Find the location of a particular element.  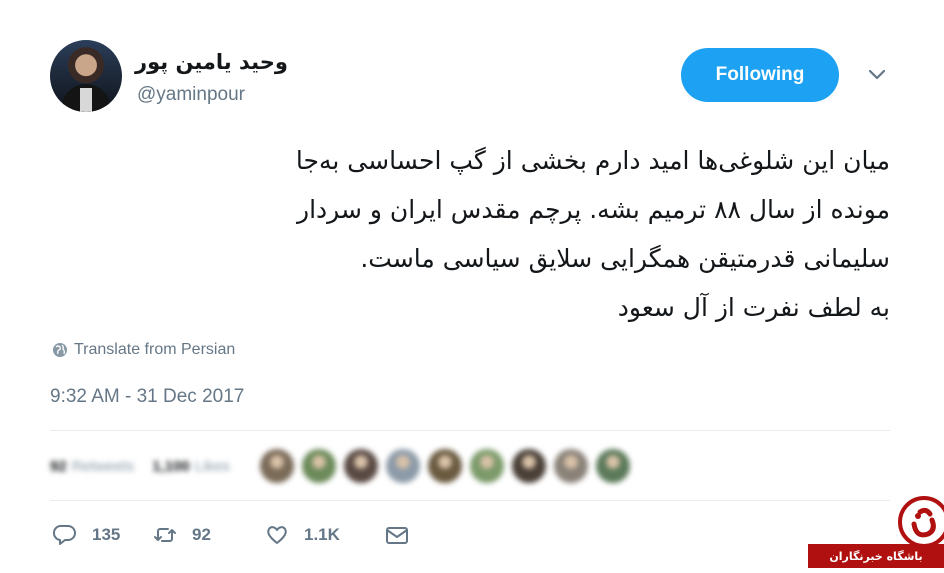

reply-count: 135 is located at coordinates (106, 534).